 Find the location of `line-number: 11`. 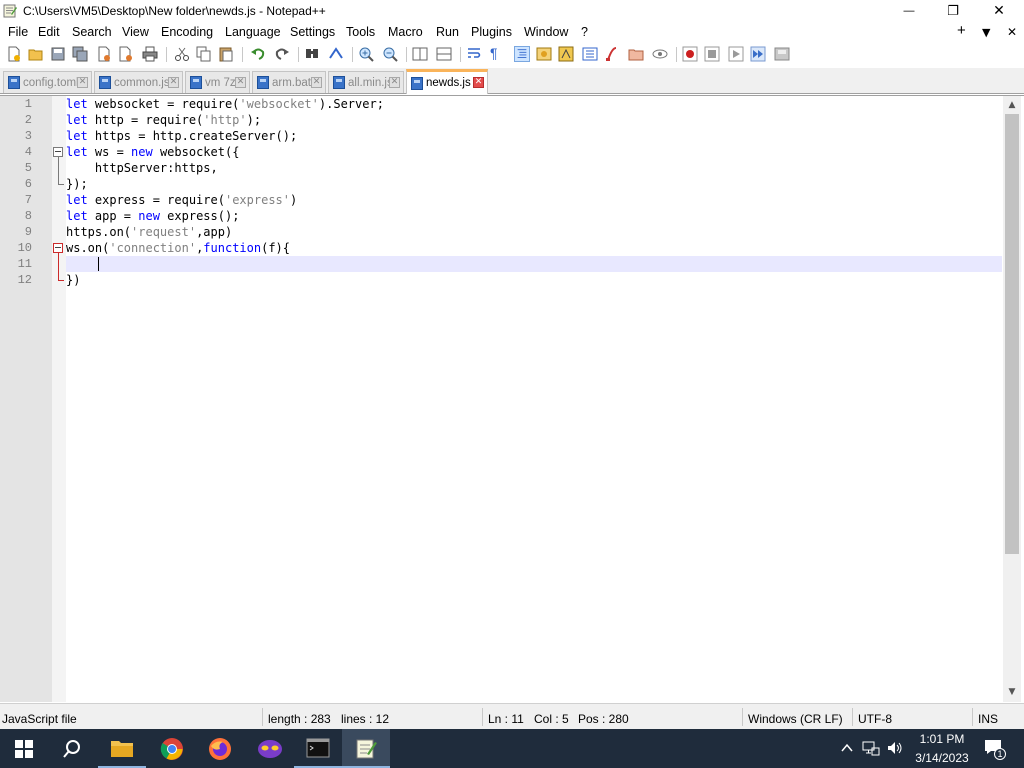

line-number: 11 is located at coordinates (16, 264).